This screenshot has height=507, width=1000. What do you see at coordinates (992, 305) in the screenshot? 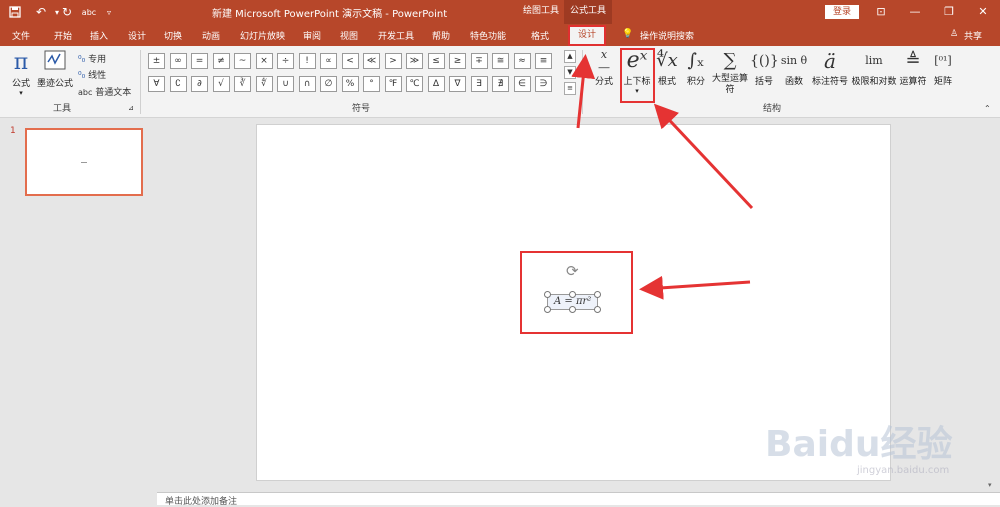
I see `vertical-scrollbar: ▾` at bounding box center [992, 305].